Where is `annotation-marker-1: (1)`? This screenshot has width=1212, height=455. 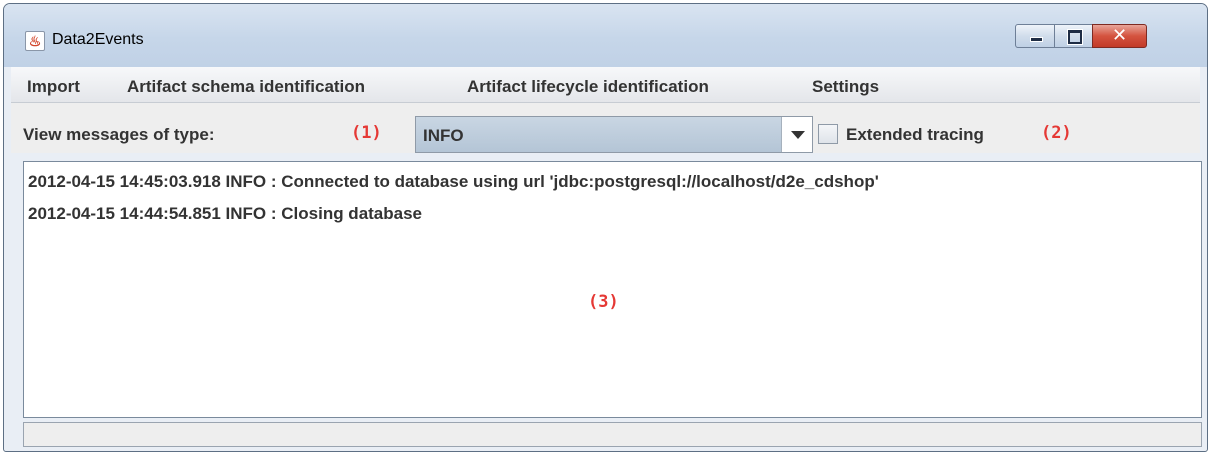 annotation-marker-1: (1) is located at coordinates (366, 133).